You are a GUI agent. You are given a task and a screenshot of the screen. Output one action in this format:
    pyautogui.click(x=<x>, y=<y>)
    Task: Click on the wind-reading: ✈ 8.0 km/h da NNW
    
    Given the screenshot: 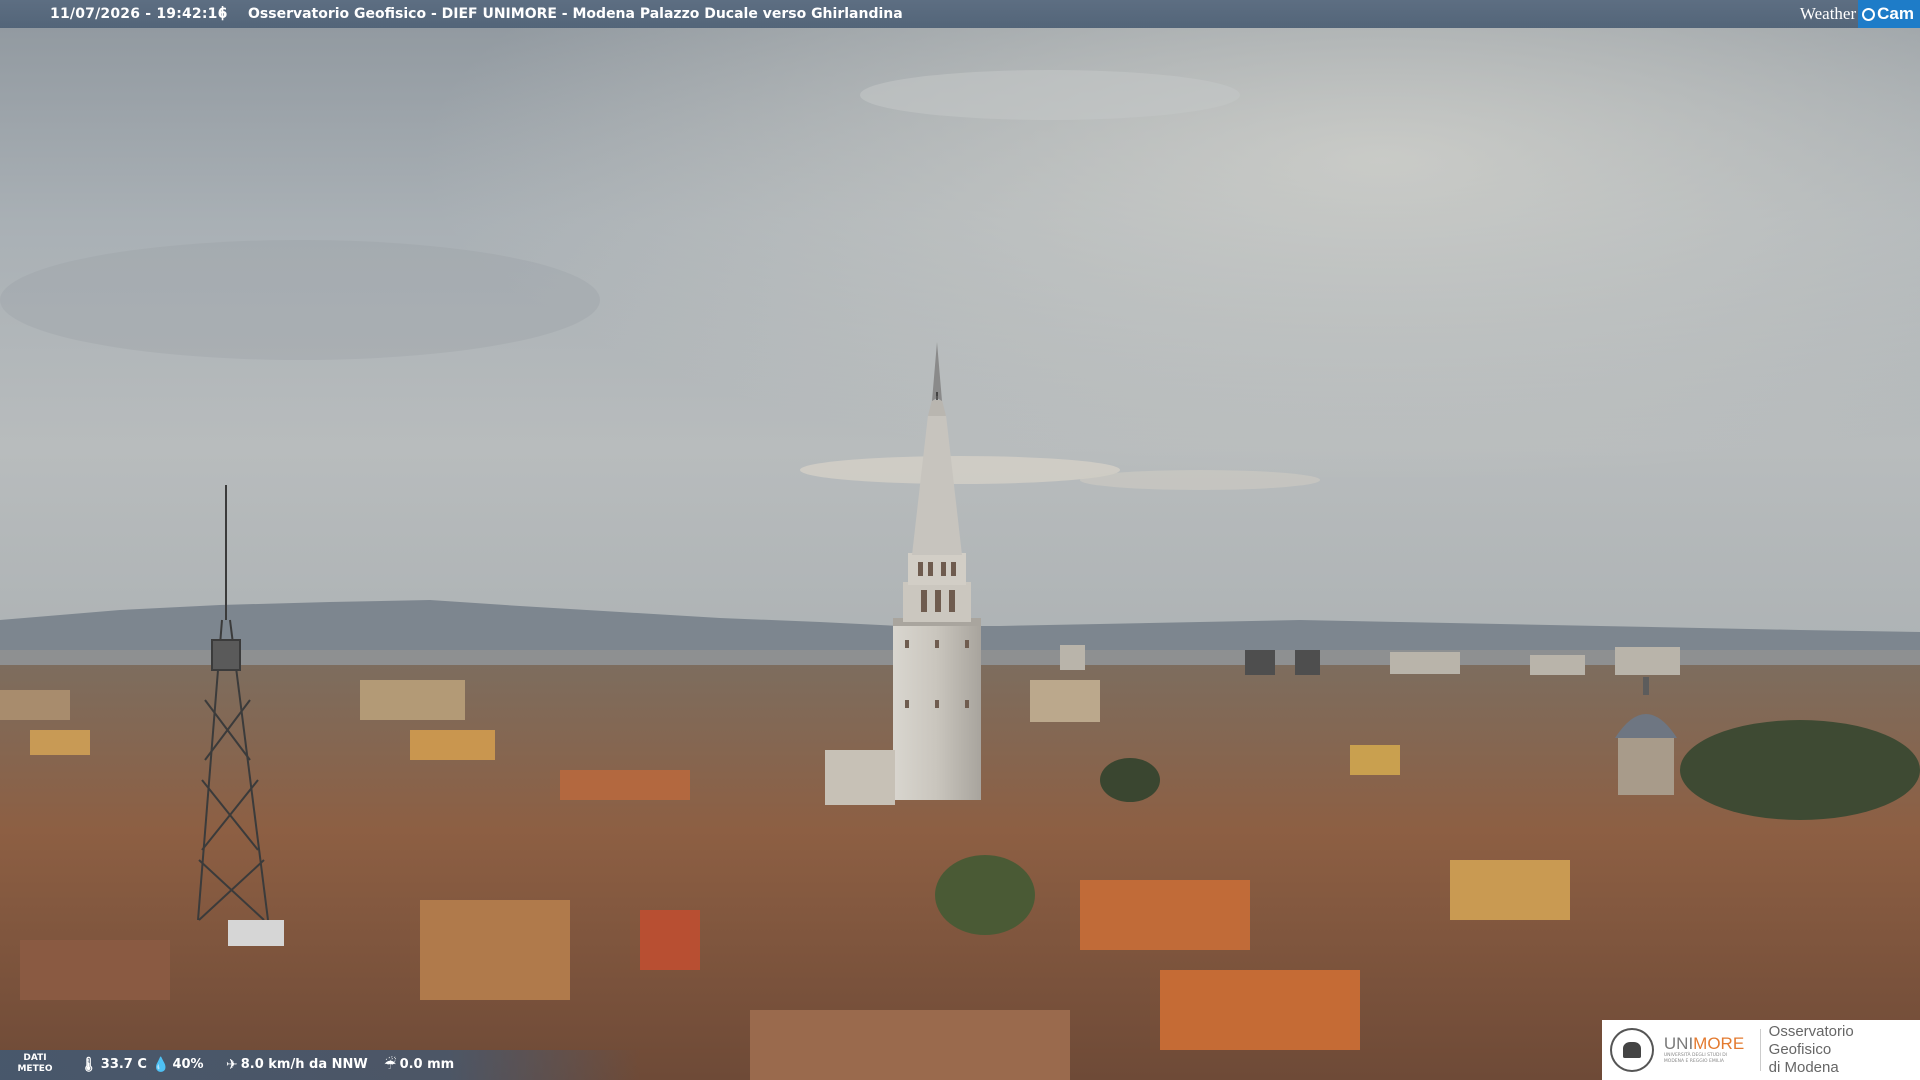 What is the action you would take?
    pyautogui.click(x=297, y=1064)
    